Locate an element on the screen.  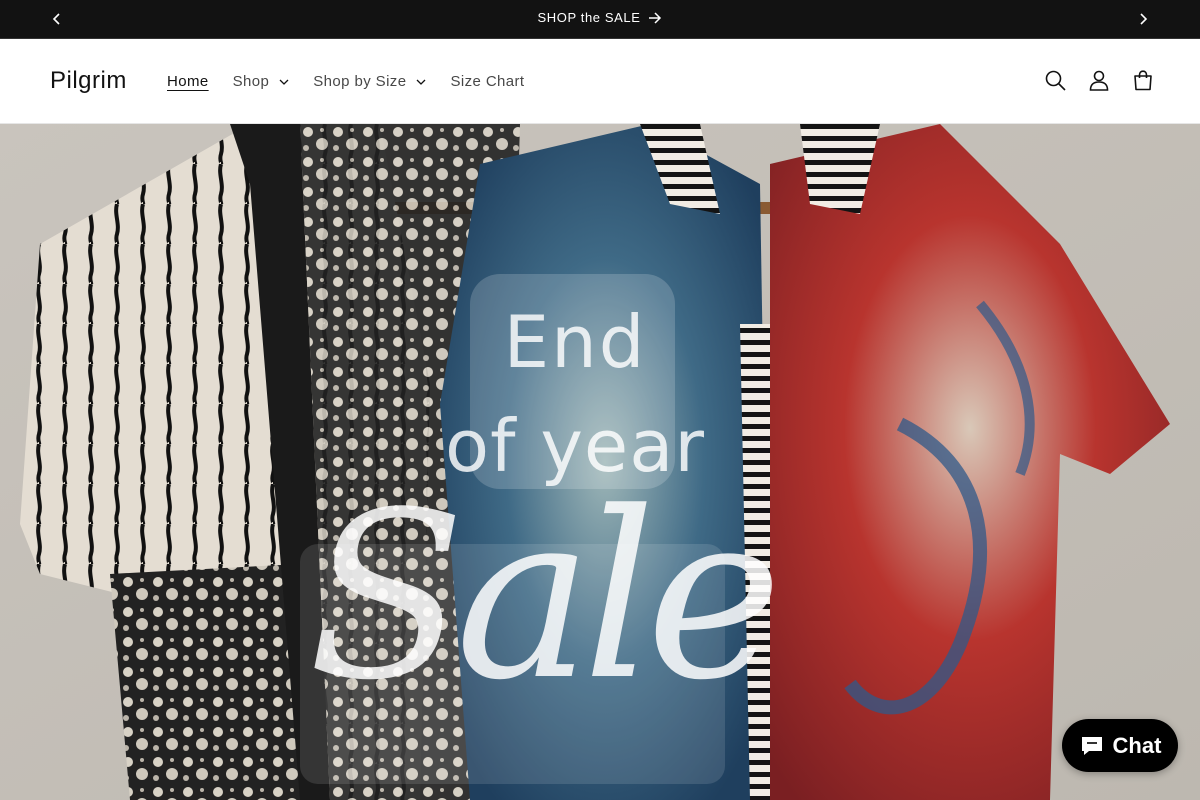
announcement-message: SHOP the SALE is located at coordinates (600, 17).